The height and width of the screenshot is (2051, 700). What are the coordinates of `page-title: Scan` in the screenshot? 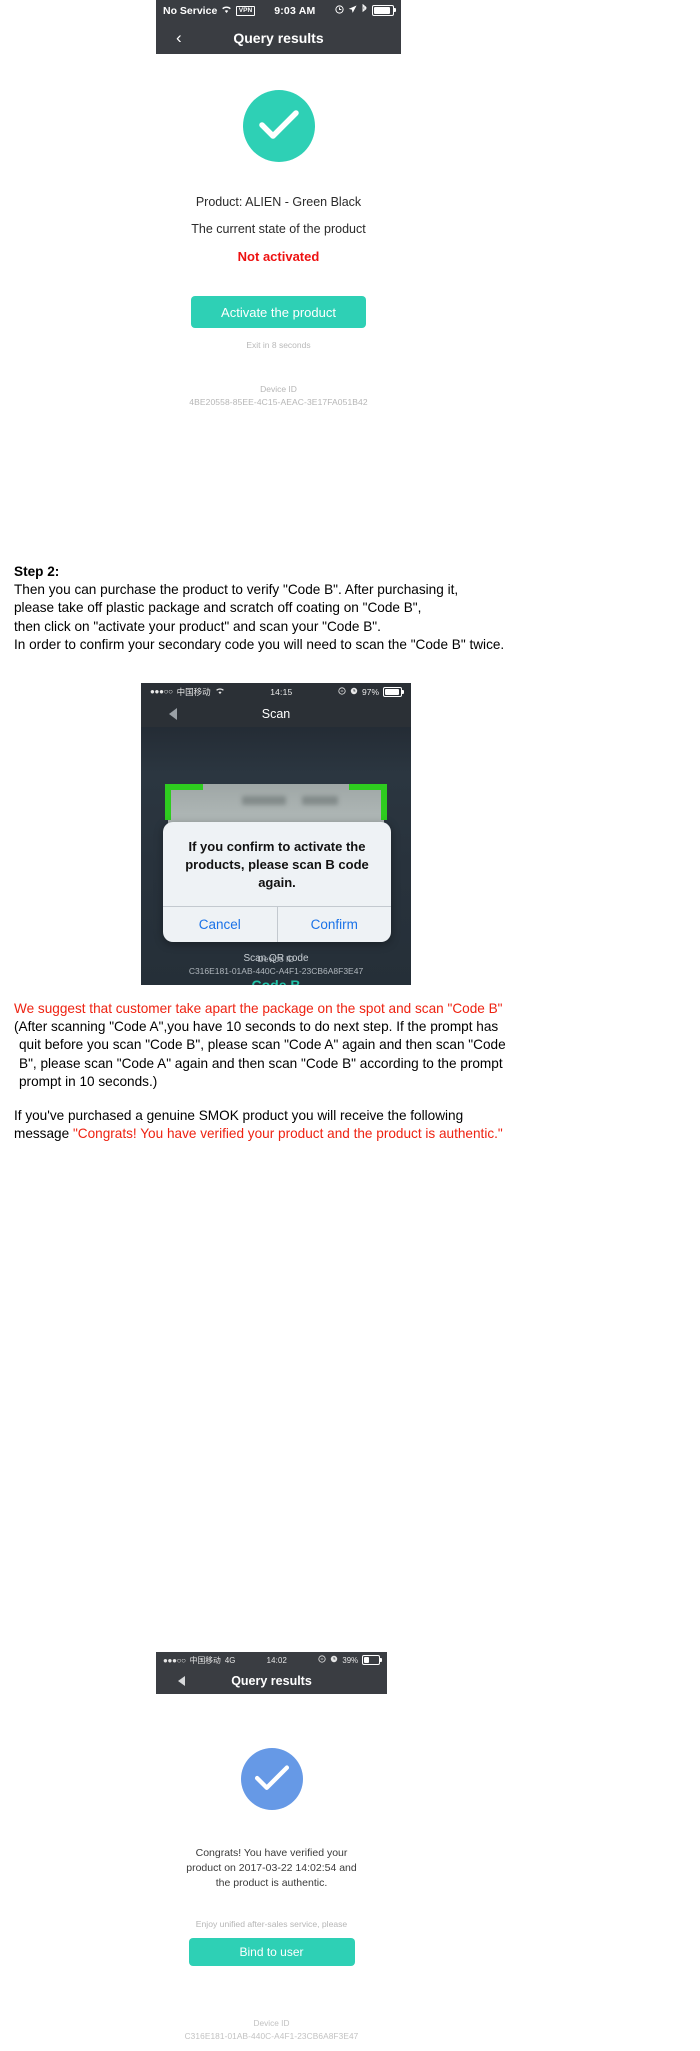 It's located at (276, 713).